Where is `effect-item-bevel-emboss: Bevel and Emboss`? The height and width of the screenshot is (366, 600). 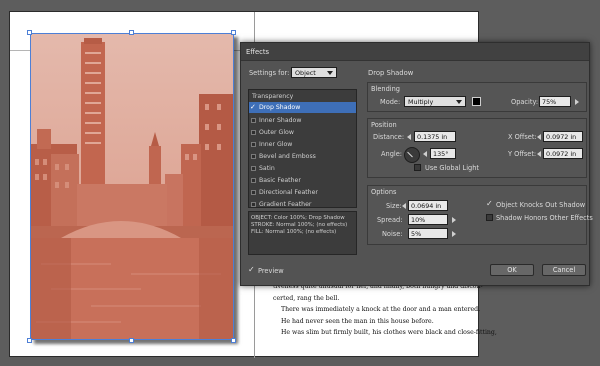
effect-item-bevel-emboss: Bevel and Emboss is located at coordinates (302, 156).